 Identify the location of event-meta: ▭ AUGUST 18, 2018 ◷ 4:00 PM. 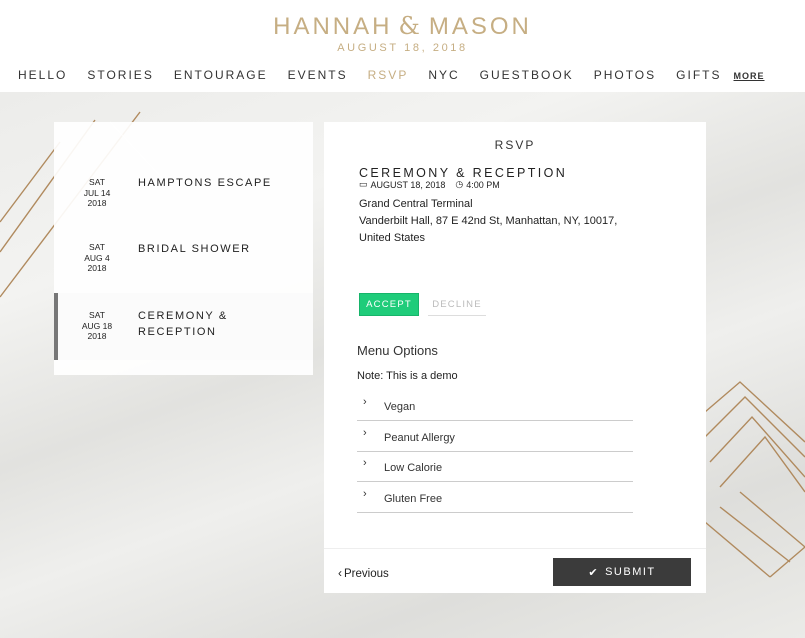
(429, 184).